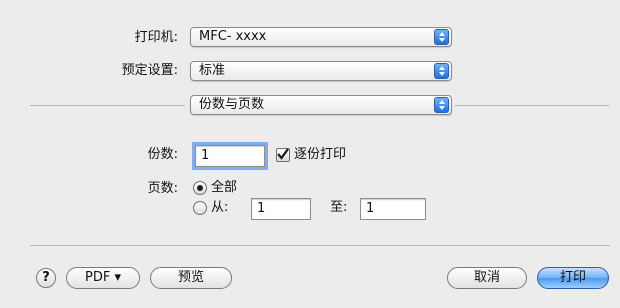 The height and width of the screenshot is (308, 620). What do you see at coordinates (149, 70) in the screenshot?
I see `presets-label: 预定设置:` at bounding box center [149, 70].